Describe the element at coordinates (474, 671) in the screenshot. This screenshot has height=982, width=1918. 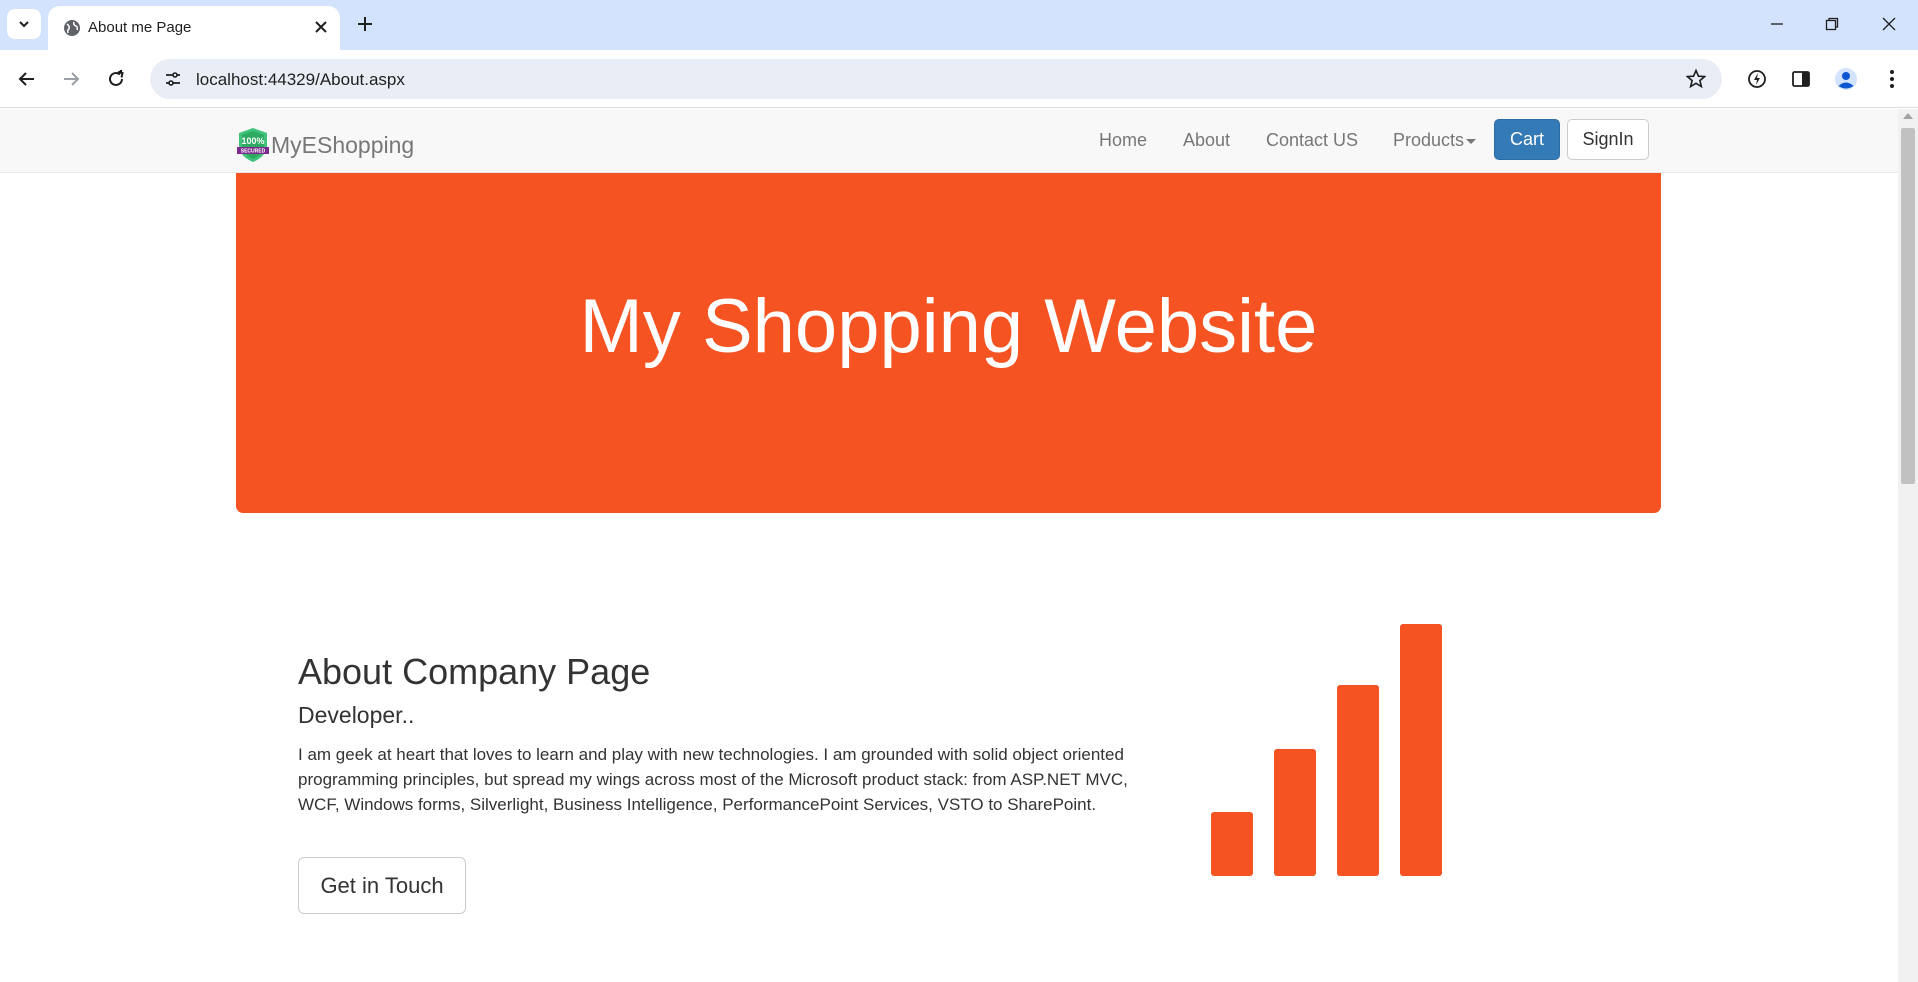
I see `about-title: About Company Page` at that location.